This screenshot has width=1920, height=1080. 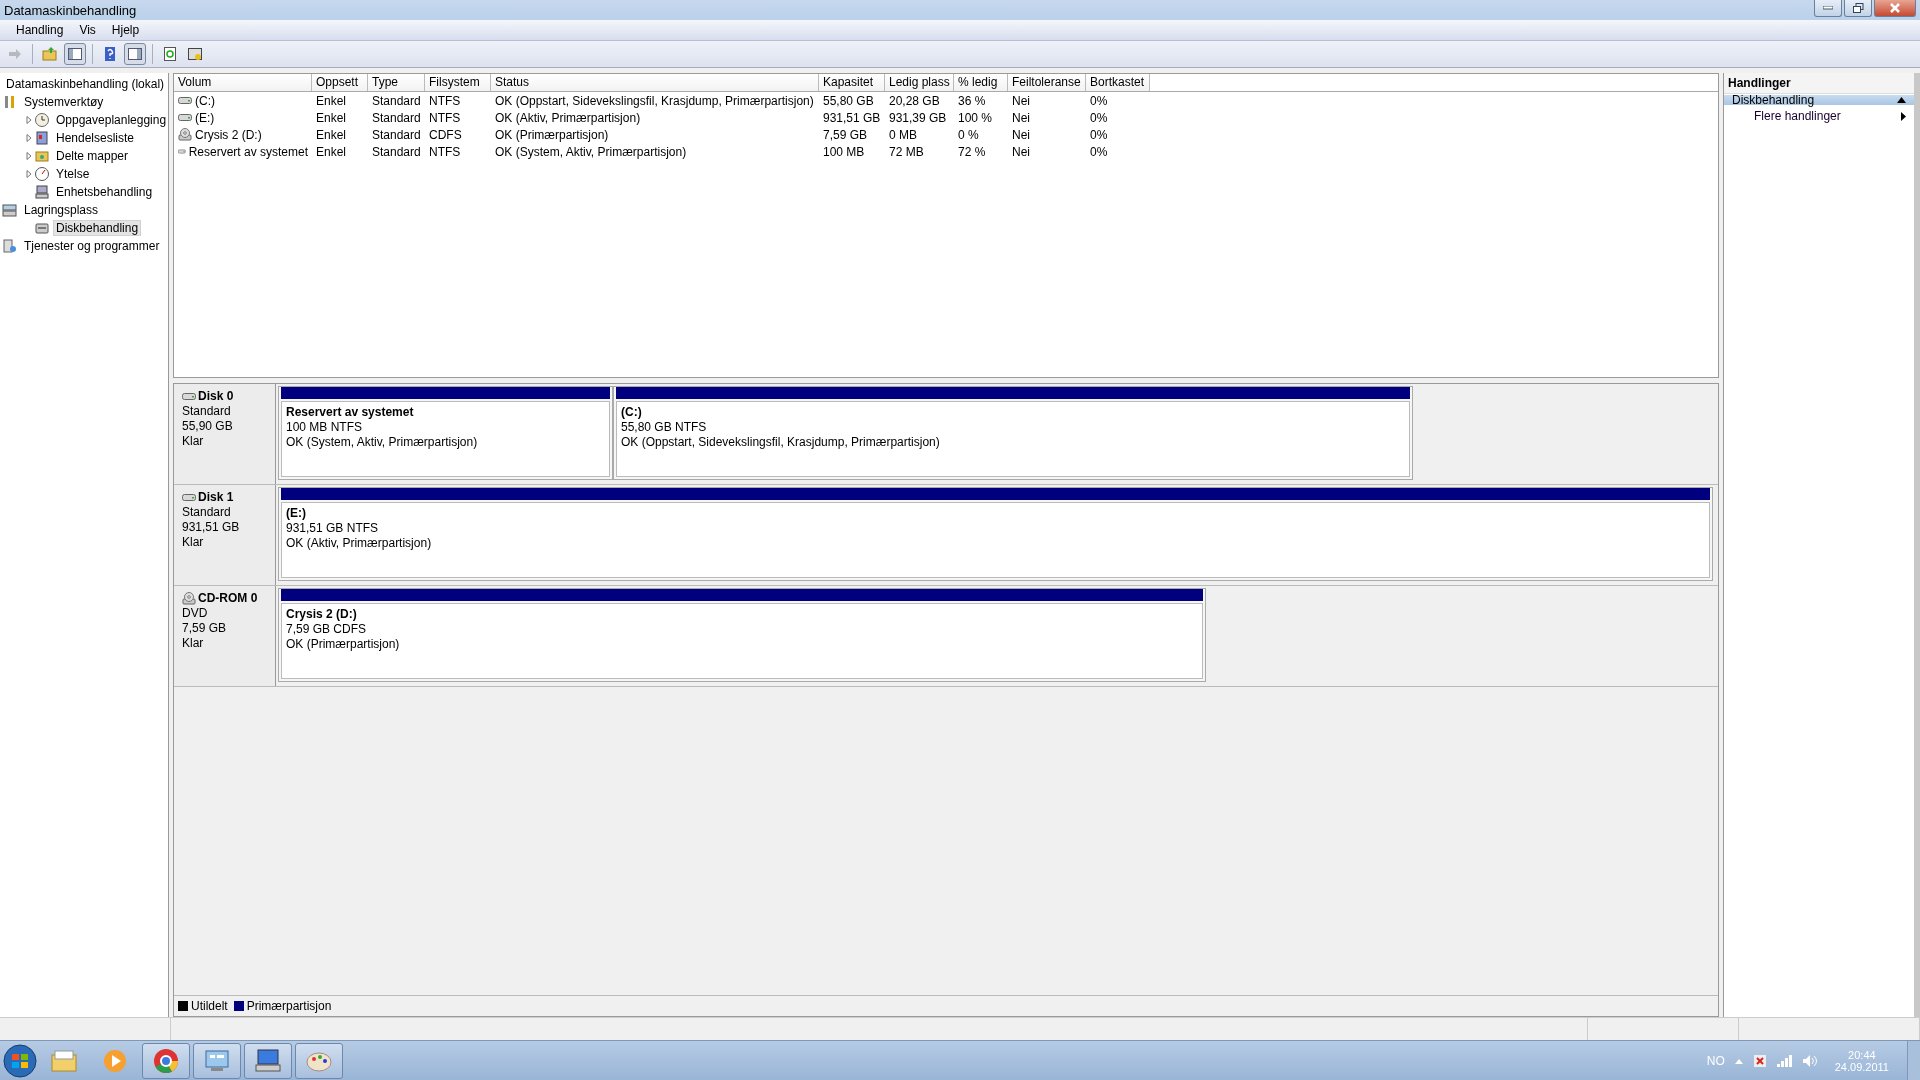 I want to click on partition-block: (C:) 55,80 GB NTFS OK (Oppstart, Sidevekslingsfil, Krasjdump, Primærpartisjon), so click(x=1013, y=433).